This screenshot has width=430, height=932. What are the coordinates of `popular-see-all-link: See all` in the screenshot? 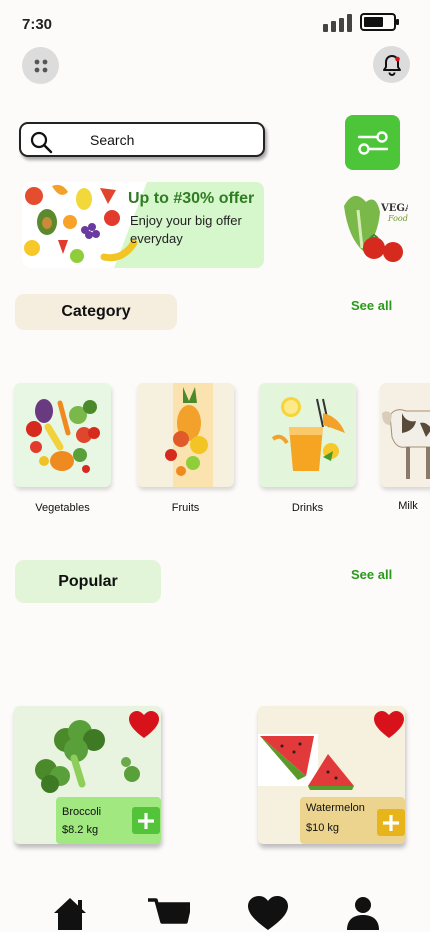 It's located at (371, 574).